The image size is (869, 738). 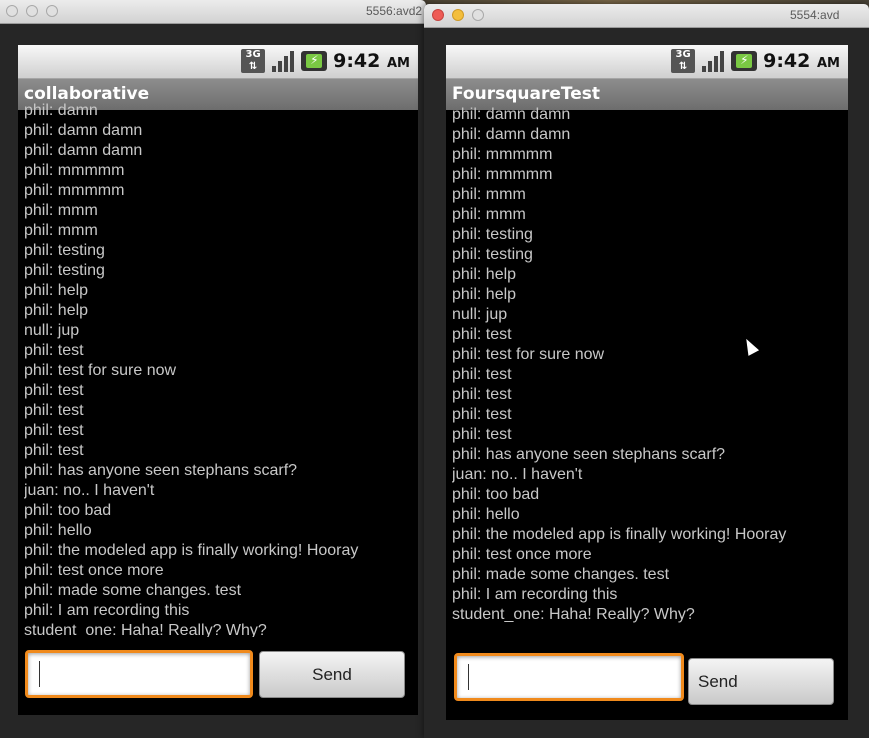 What do you see at coordinates (394, 11) in the screenshot?
I see `window-title: 5556:avd2` at bounding box center [394, 11].